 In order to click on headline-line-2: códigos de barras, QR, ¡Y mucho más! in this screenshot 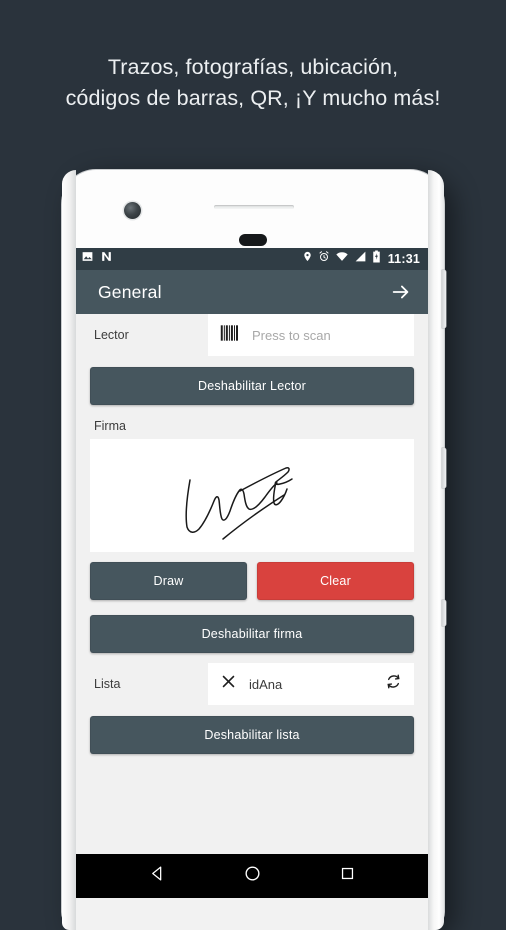, I will do `click(253, 98)`.